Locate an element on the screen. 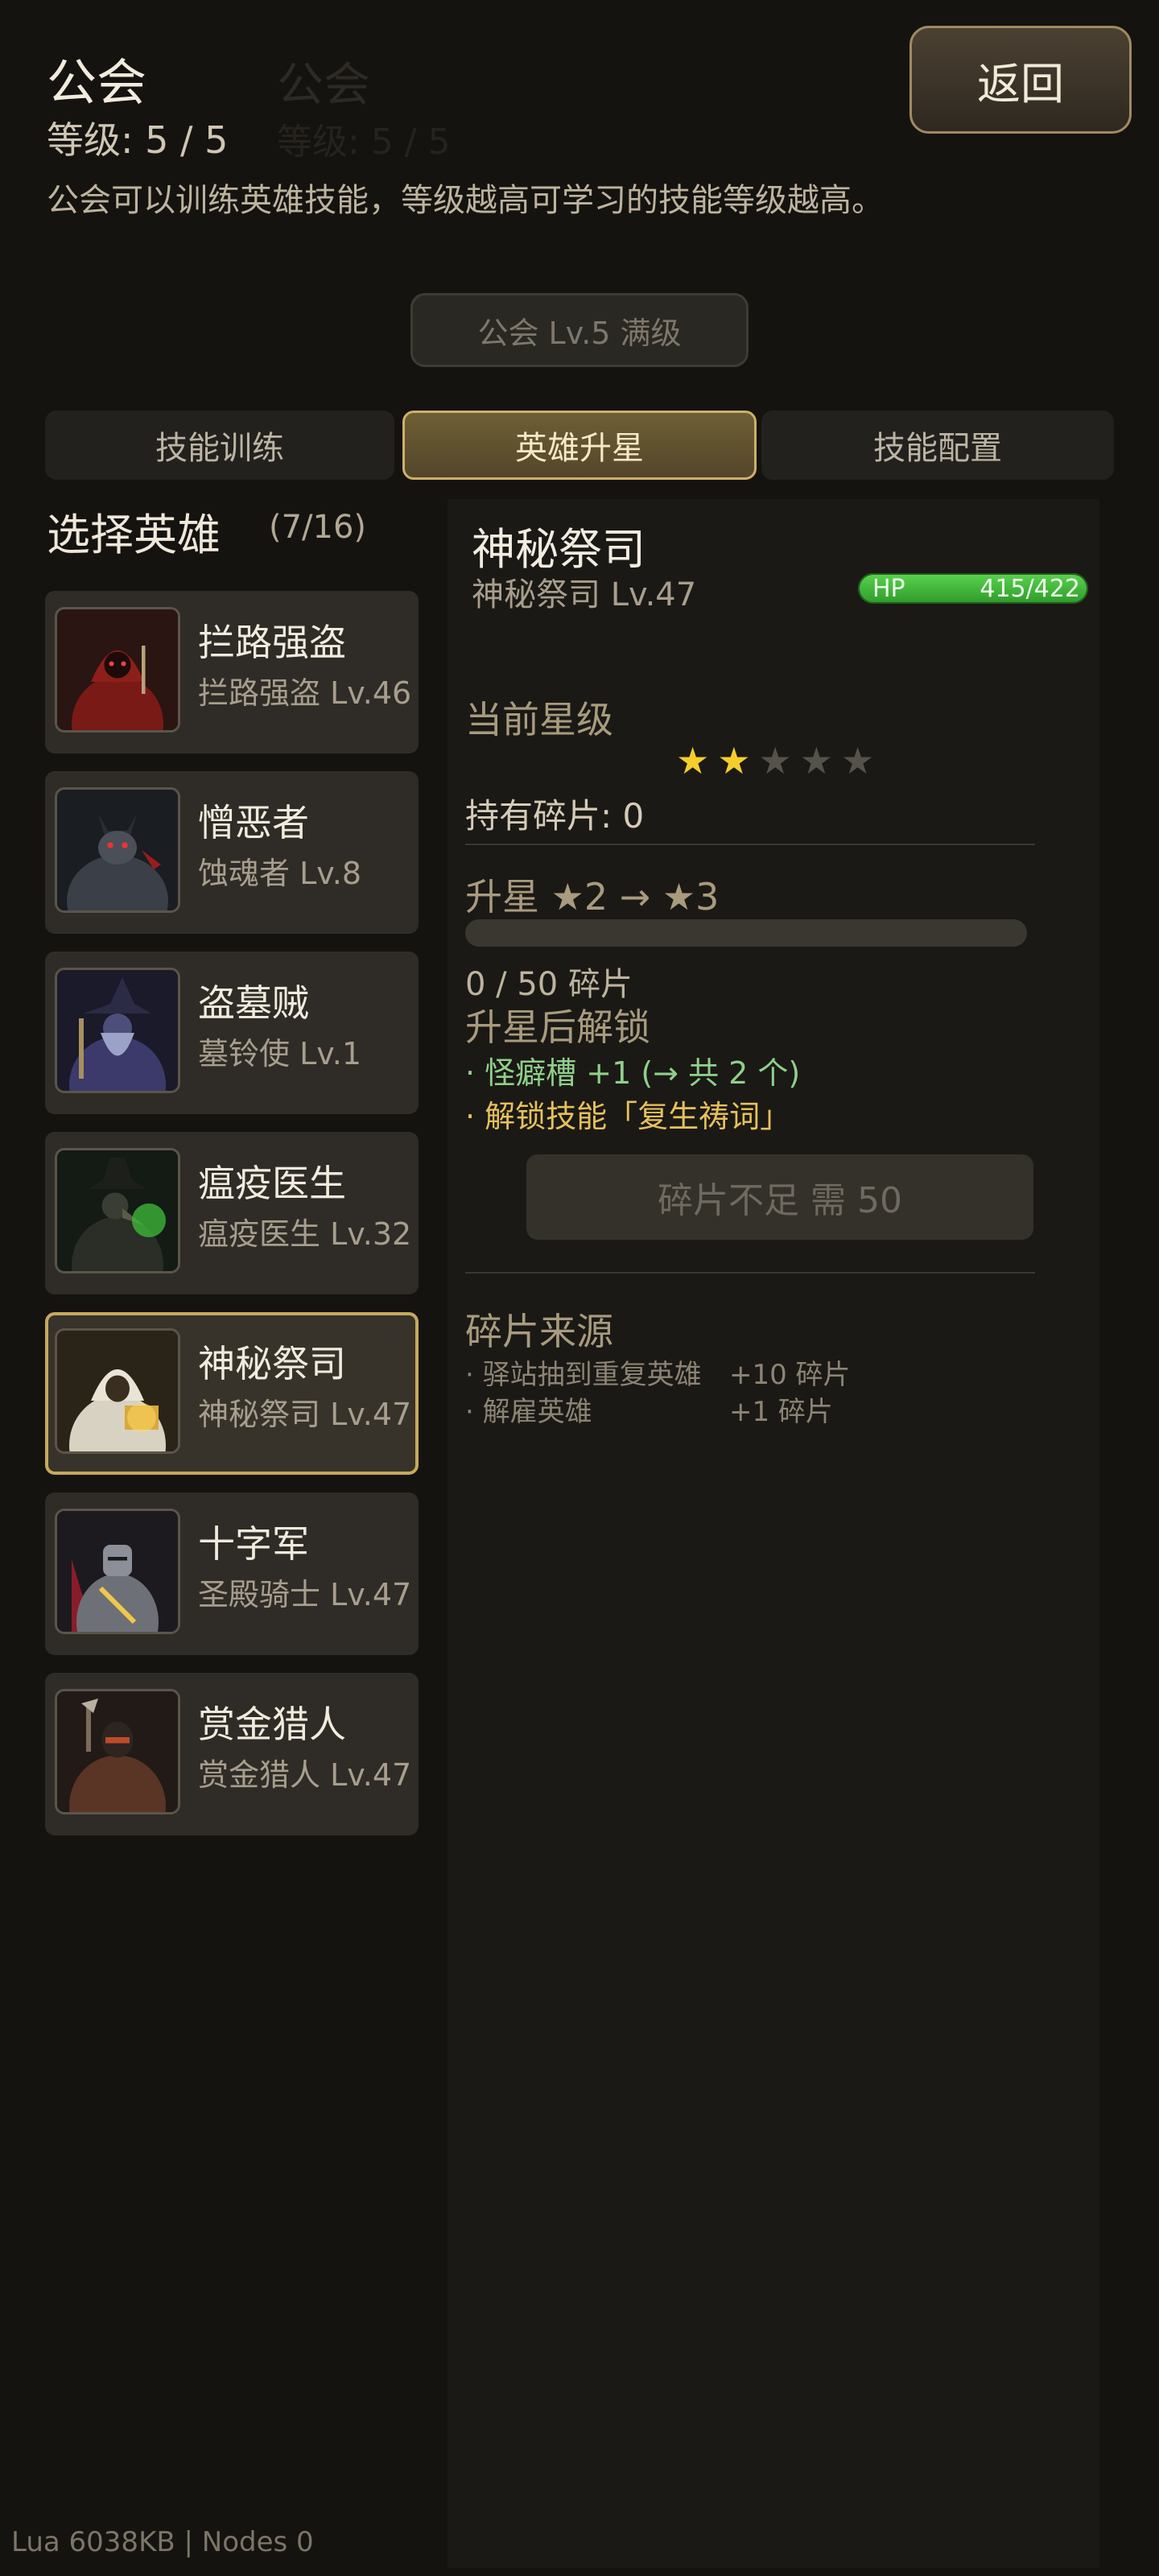 This screenshot has width=1159, height=2576. star-rating: ★★★★★ is located at coordinates (779, 760).